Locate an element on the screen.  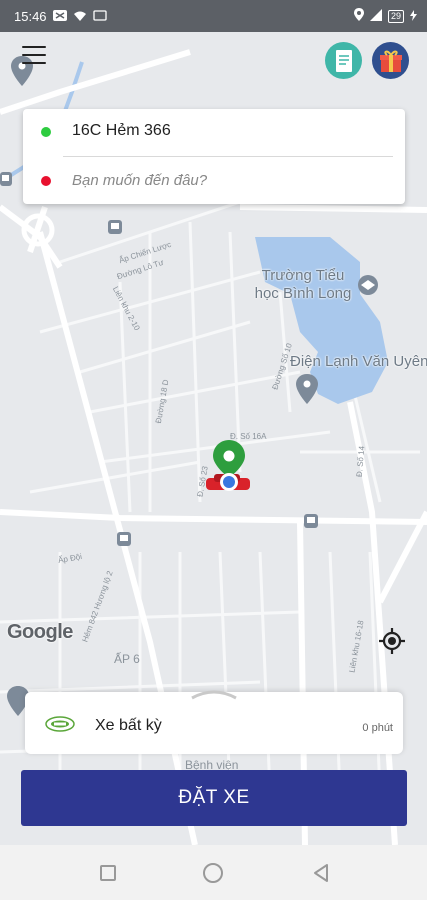
google-attribution: Google is located at coordinates (40, 632).